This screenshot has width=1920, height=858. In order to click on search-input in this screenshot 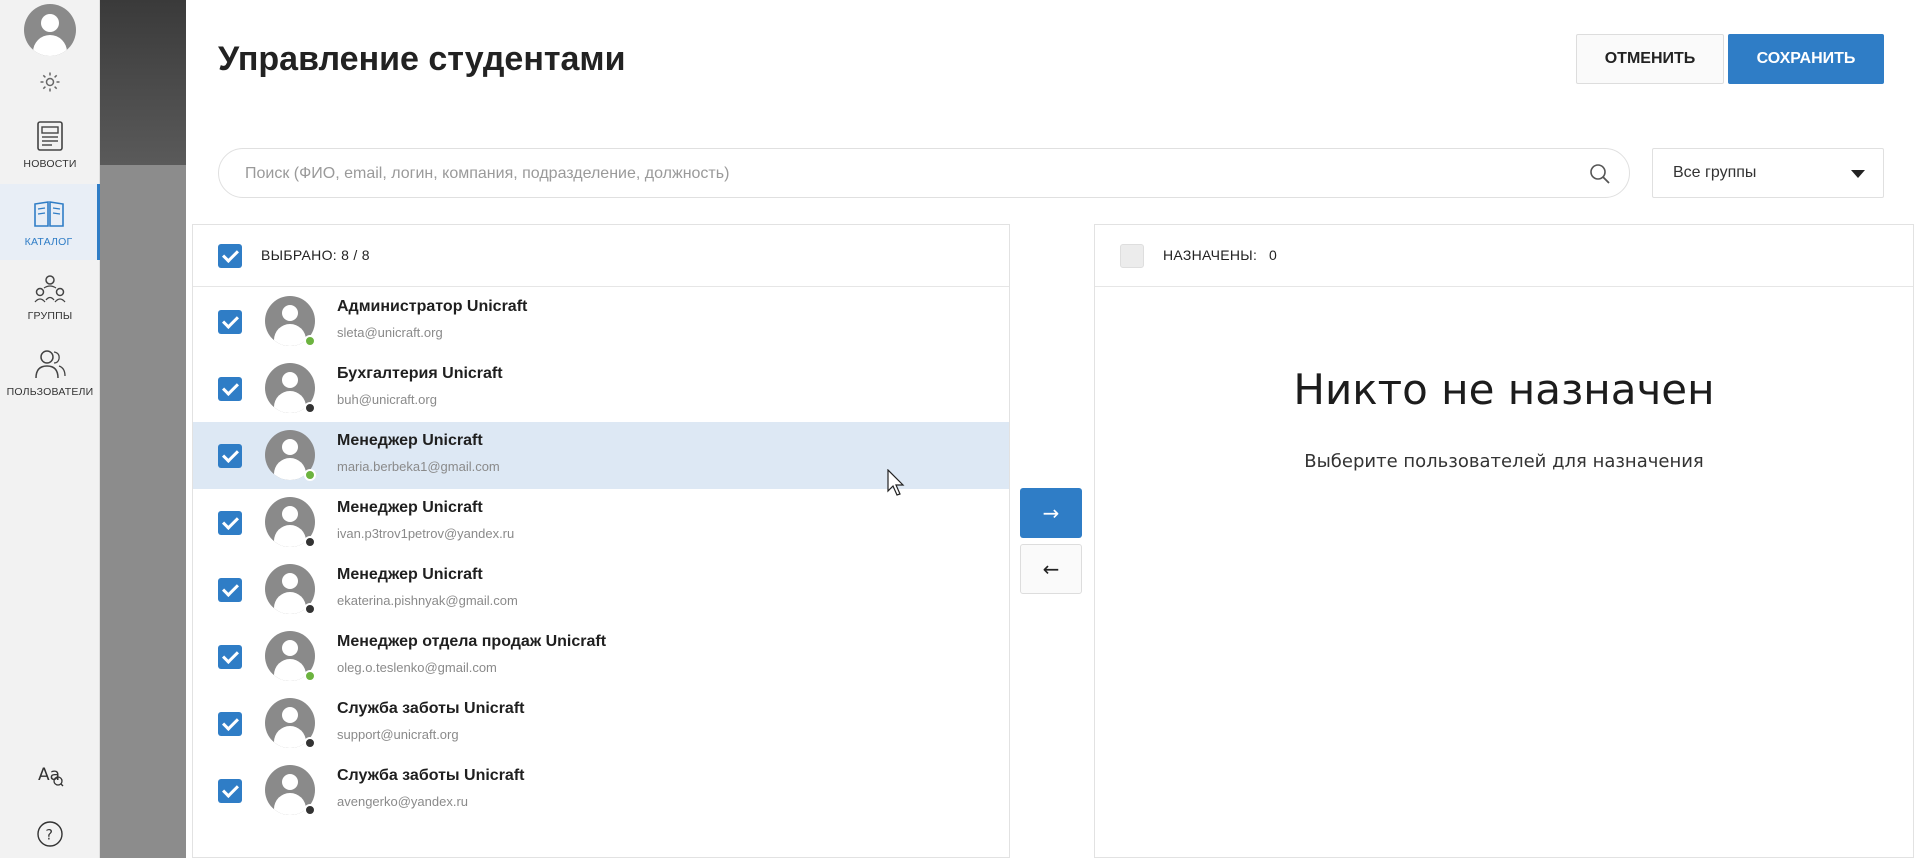, I will do `click(905, 174)`.